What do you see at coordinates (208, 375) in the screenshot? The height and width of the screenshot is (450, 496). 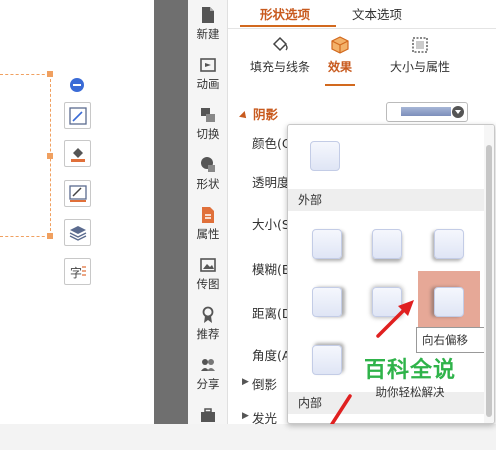 I see `sidebar-item-share: 分享` at bounding box center [208, 375].